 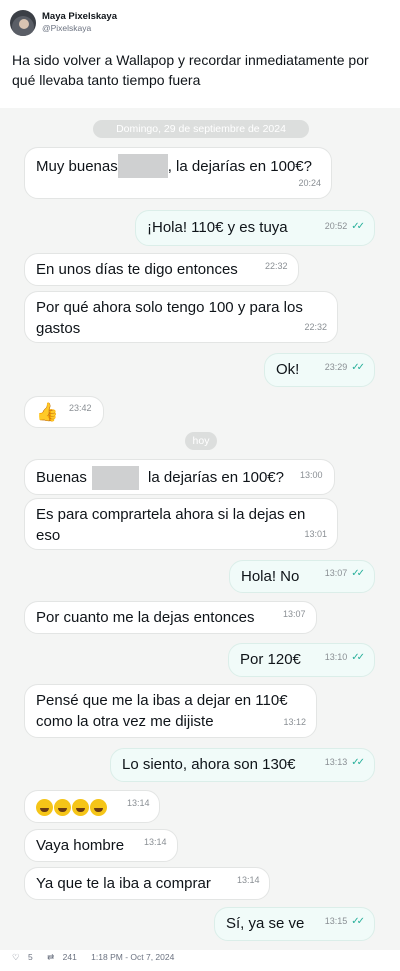 I want to click on message-text: Muy buenas, so click(x=77, y=166).